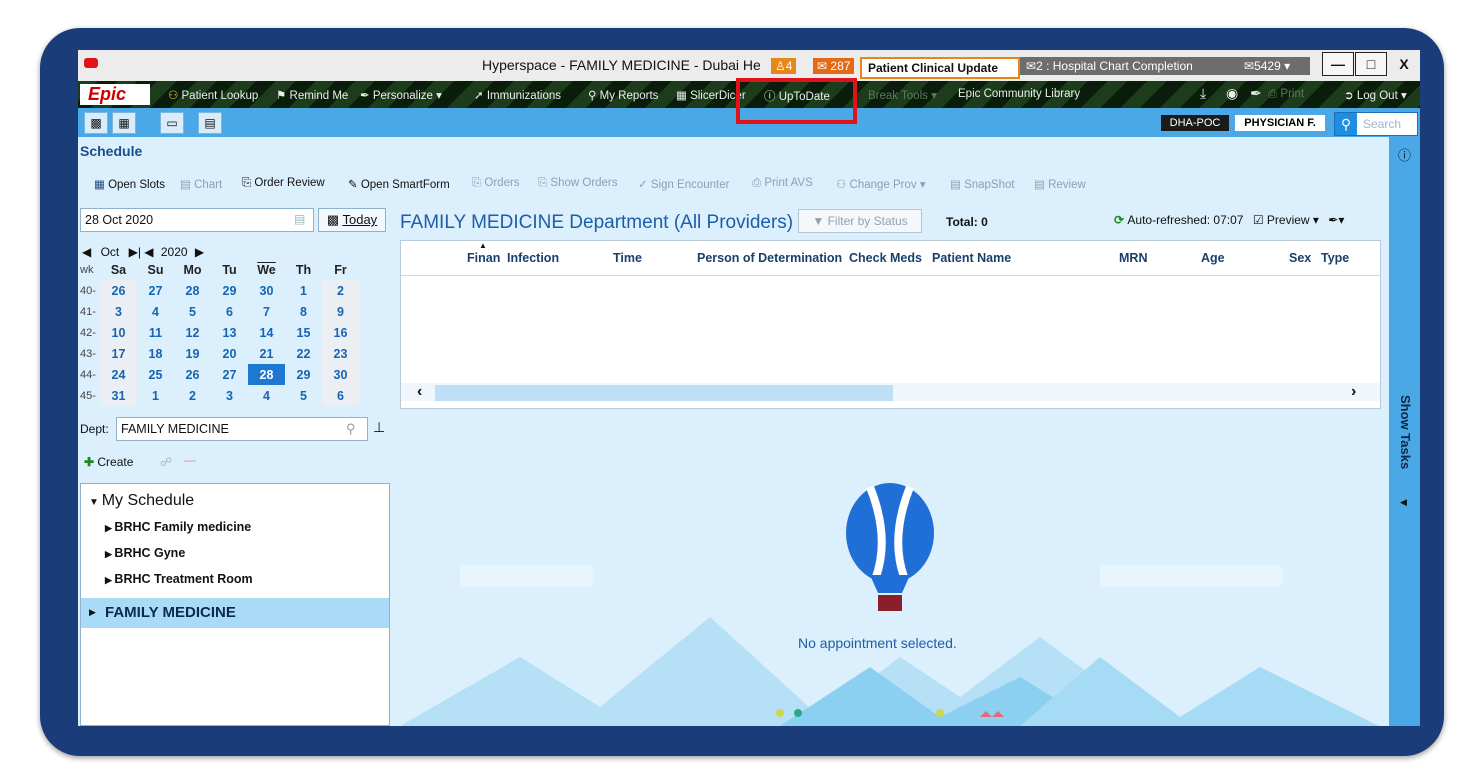 This screenshot has height=774, width=1476. What do you see at coordinates (155, 374) in the screenshot?
I see `calendar-day: 25` at bounding box center [155, 374].